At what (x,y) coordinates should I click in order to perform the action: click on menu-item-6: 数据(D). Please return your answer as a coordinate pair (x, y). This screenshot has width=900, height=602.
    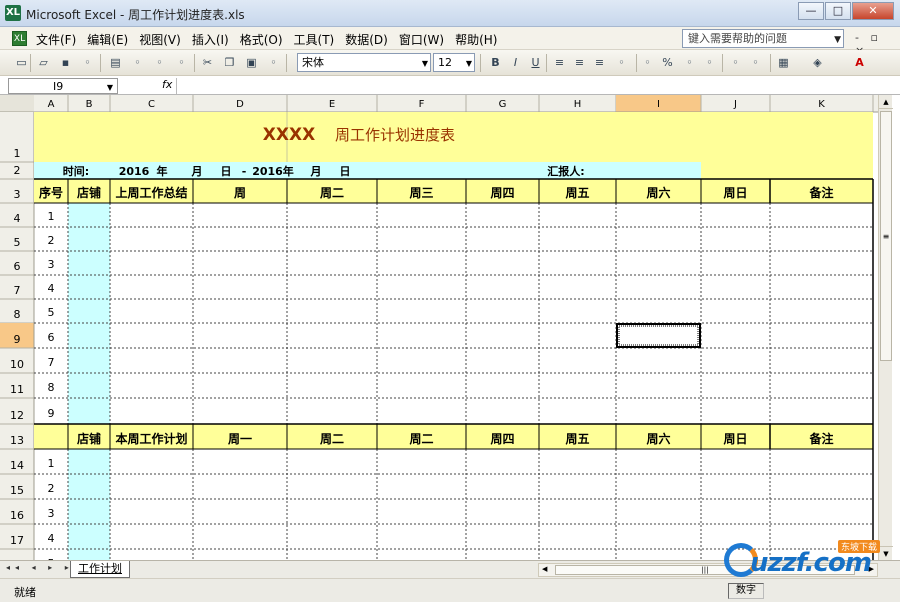
    Looking at the image, I should click on (366, 39).